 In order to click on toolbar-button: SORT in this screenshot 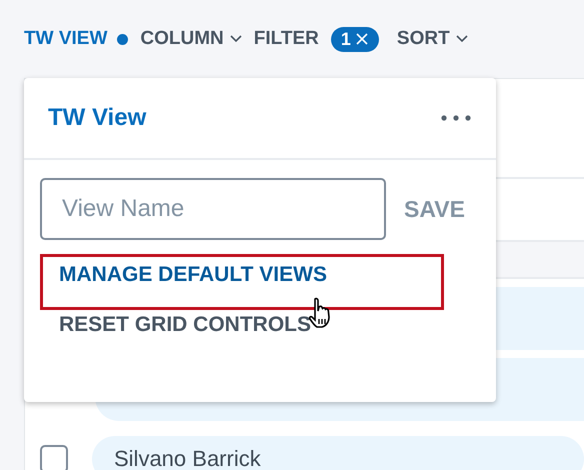, I will do `click(435, 39)`.